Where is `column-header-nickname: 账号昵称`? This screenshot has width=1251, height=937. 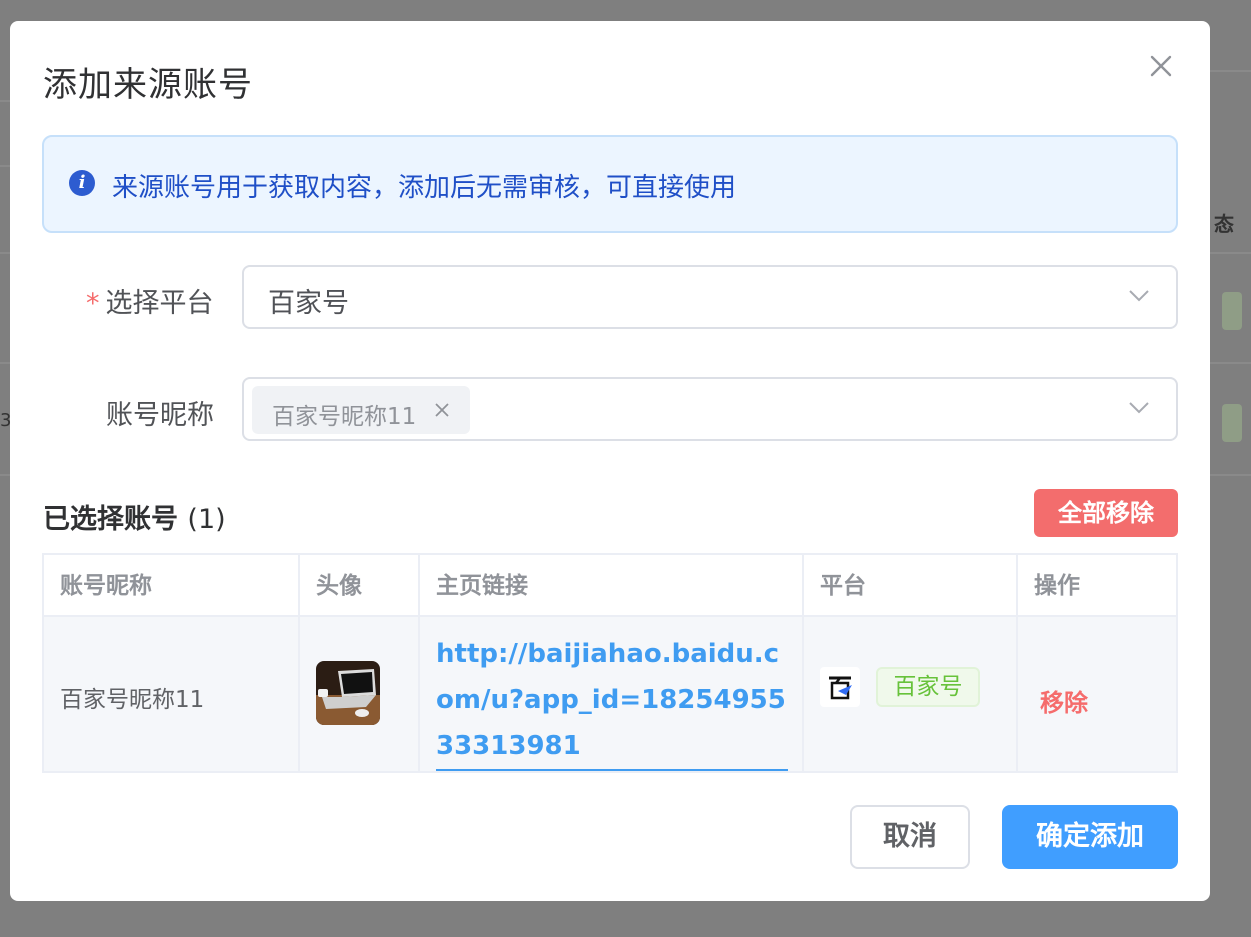 column-header-nickname: 账号昵称 is located at coordinates (172, 586).